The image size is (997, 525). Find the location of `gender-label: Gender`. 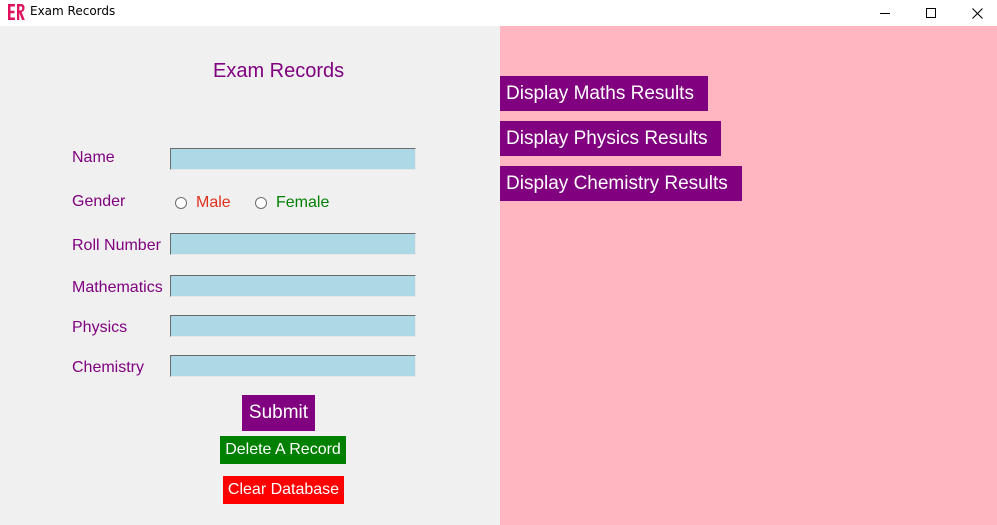

gender-label: Gender is located at coordinates (99, 201).